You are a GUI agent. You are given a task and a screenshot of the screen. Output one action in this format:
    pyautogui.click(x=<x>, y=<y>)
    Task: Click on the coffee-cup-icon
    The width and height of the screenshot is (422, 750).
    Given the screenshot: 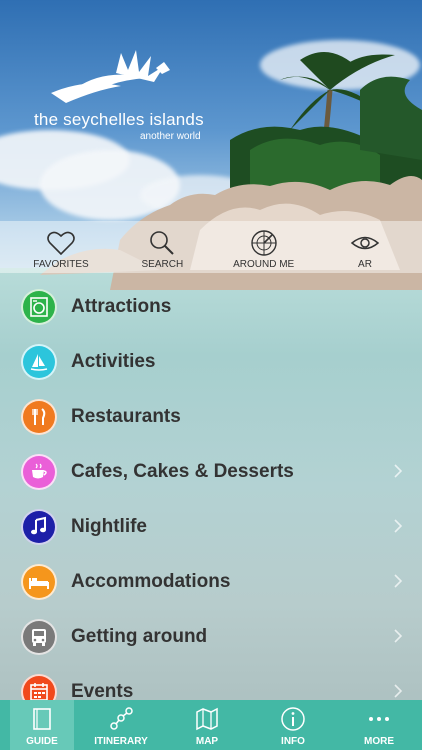 What is the action you would take?
    pyautogui.click(x=39, y=471)
    